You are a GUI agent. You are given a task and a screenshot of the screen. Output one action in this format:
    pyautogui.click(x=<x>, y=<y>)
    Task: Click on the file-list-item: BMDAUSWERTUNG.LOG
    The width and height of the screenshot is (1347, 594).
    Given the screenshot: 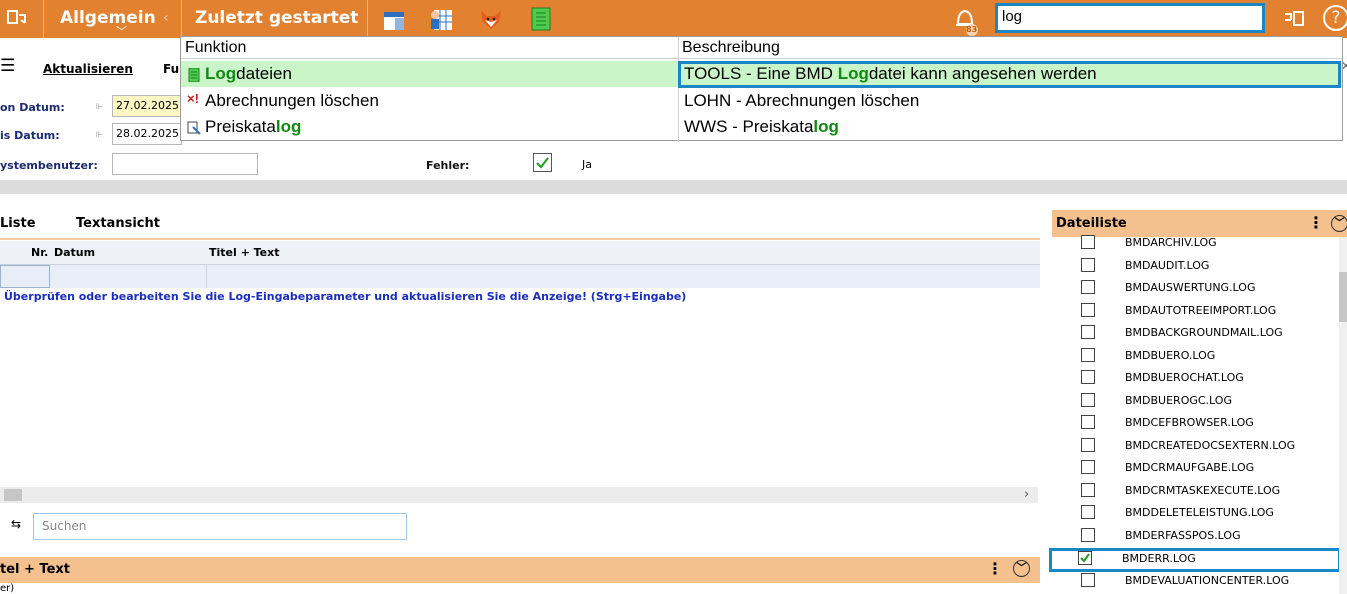 What is the action you would take?
    pyautogui.click(x=1197, y=289)
    